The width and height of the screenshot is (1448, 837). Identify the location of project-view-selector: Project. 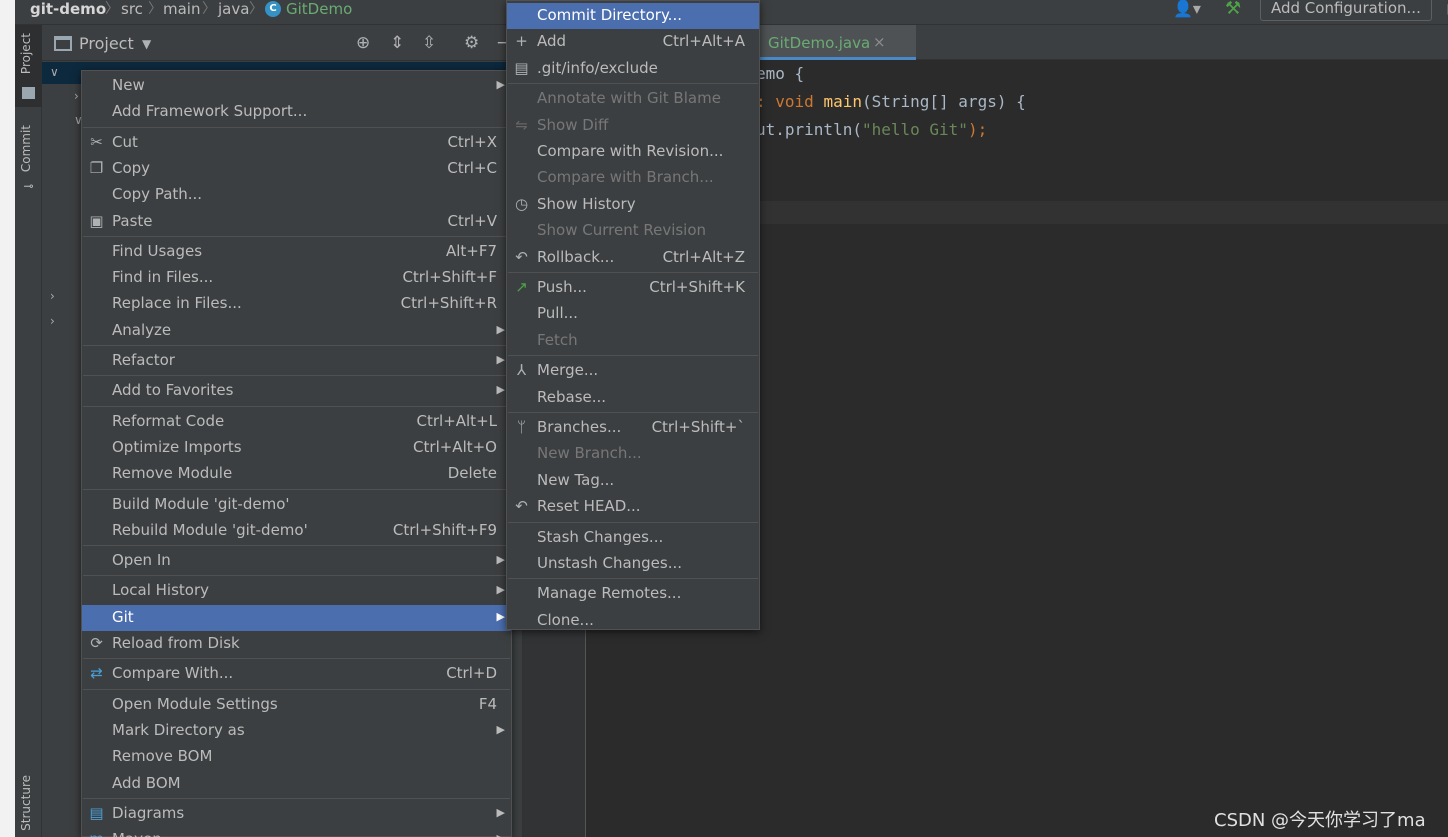
(106, 43).